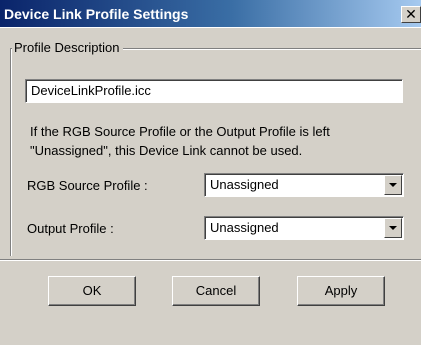  What do you see at coordinates (96, 14) in the screenshot?
I see `dialog-title: Device Link Profile Settings` at bounding box center [96, 14].